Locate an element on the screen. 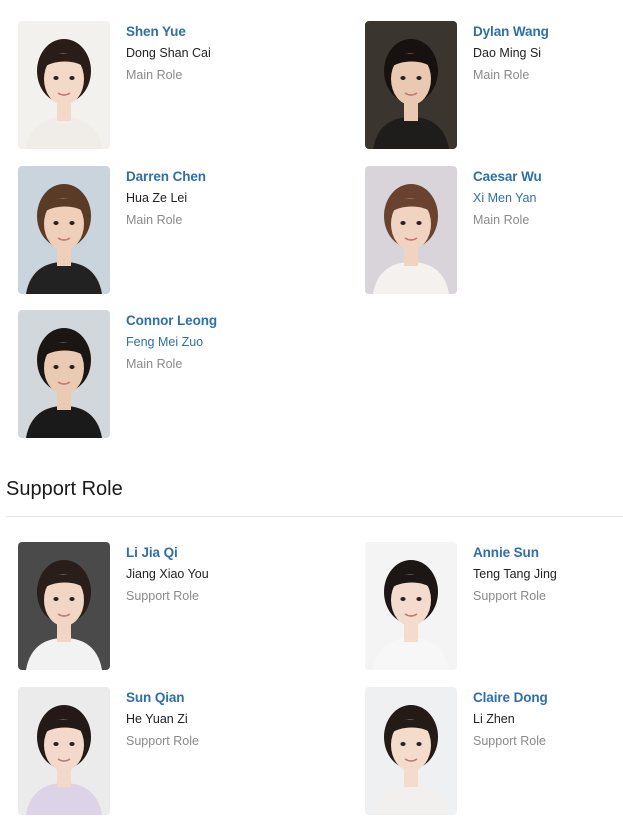 This screenshot has height=824, width=623. character-name: Teng Tang Jing is located at coordinates (515, 574).